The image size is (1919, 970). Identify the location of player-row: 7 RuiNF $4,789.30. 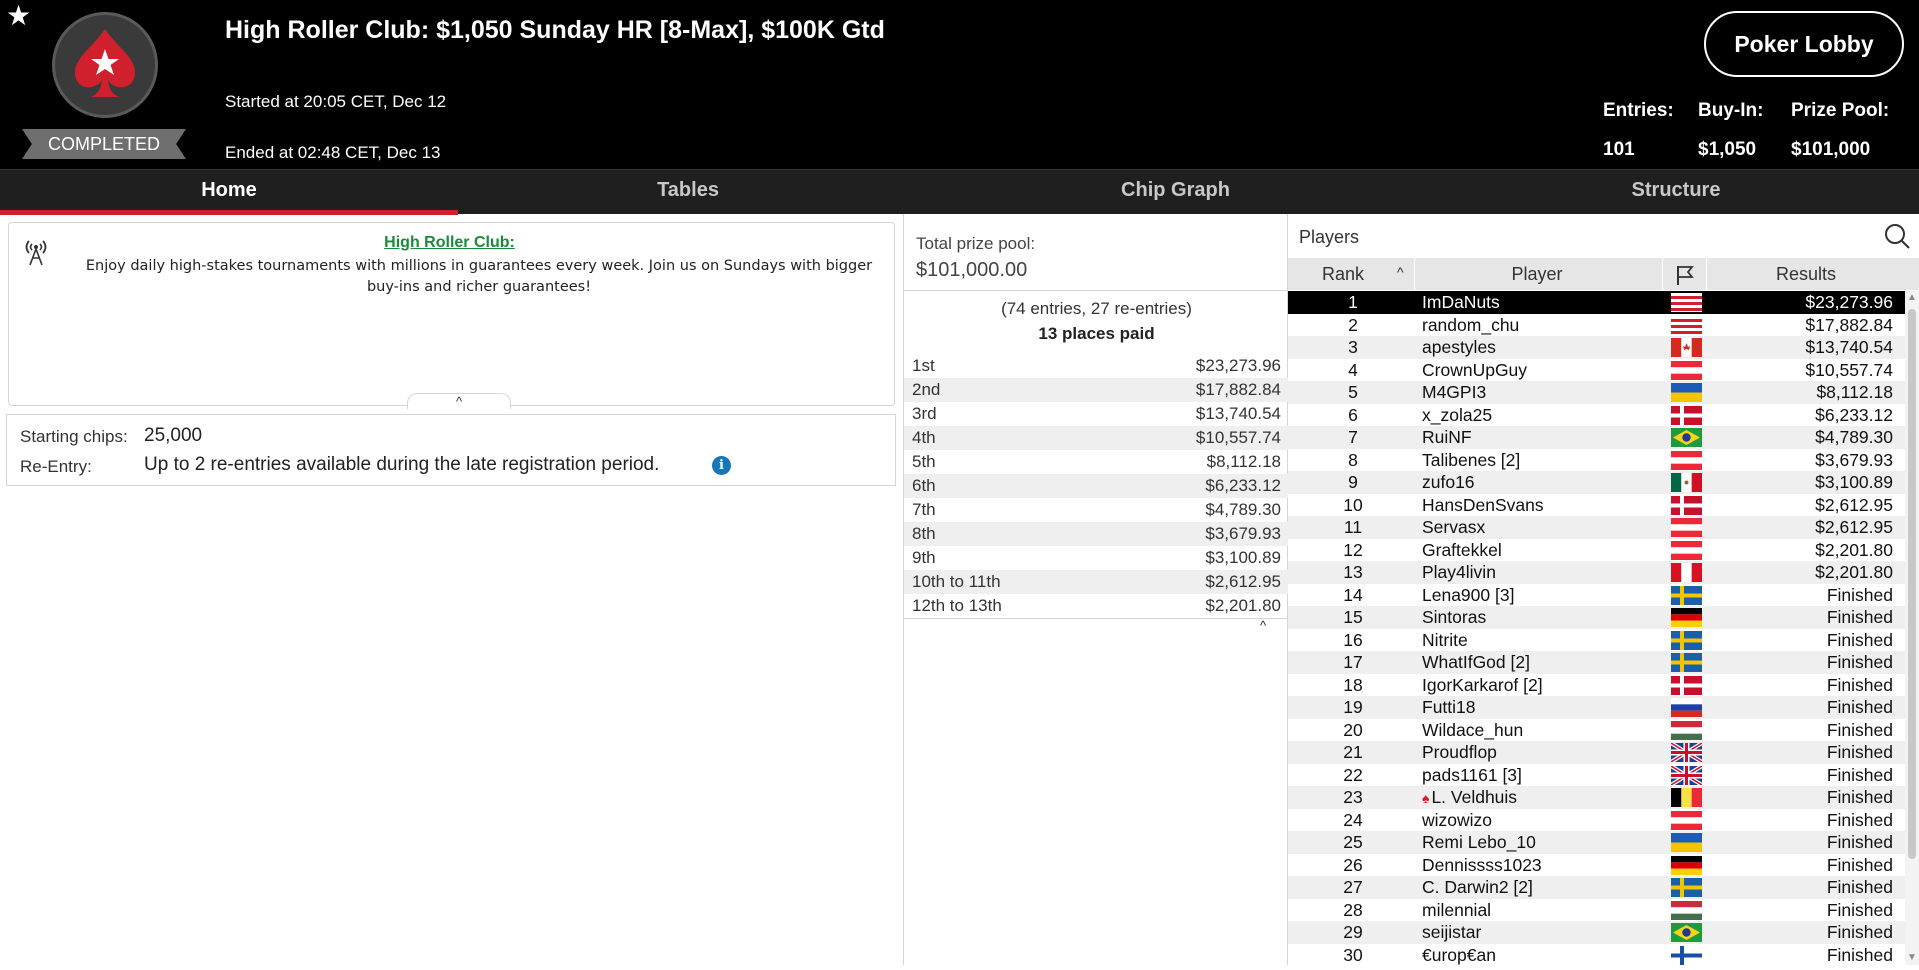
(1596, 437).